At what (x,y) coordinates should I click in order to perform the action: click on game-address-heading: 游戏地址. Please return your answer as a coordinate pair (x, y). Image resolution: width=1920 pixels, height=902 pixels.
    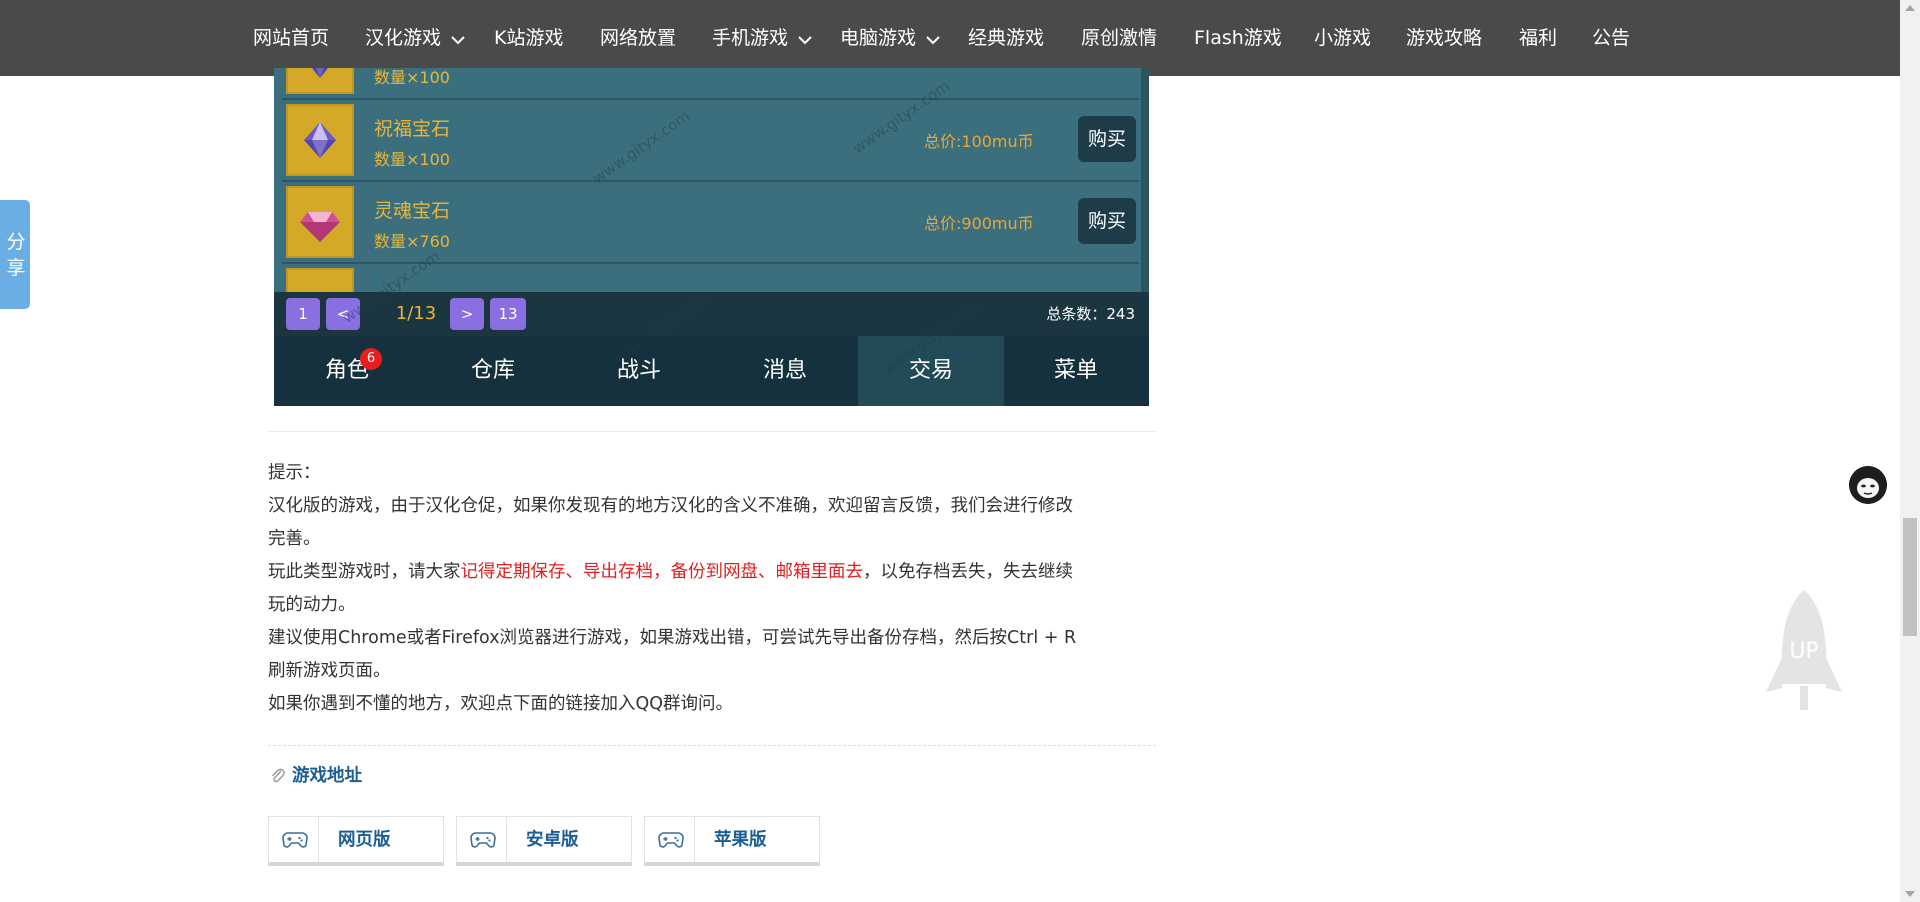
    Looking at the image, I should click on (316, 776).